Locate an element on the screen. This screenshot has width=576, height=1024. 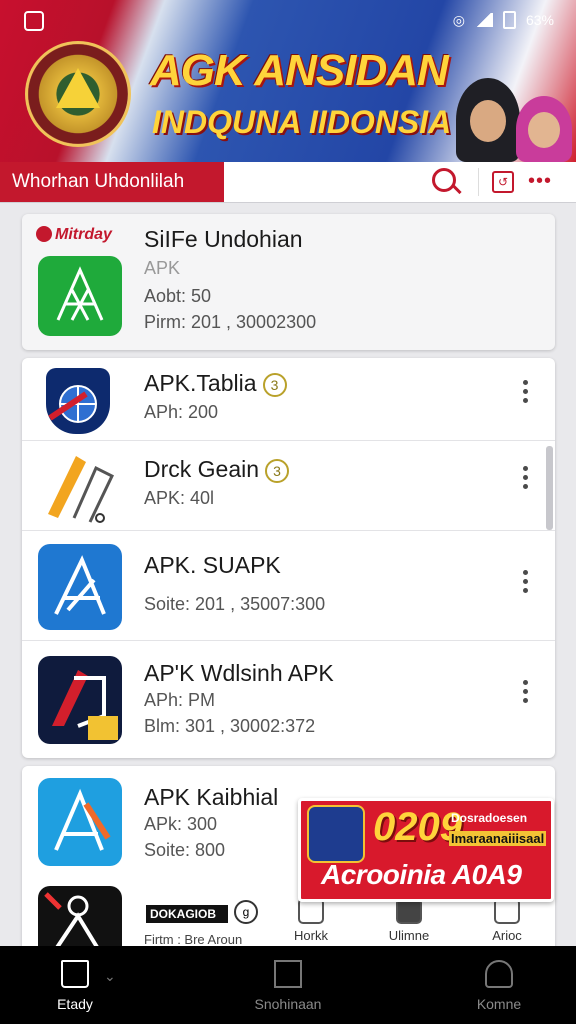
divider is located at coordinates (478, 182).